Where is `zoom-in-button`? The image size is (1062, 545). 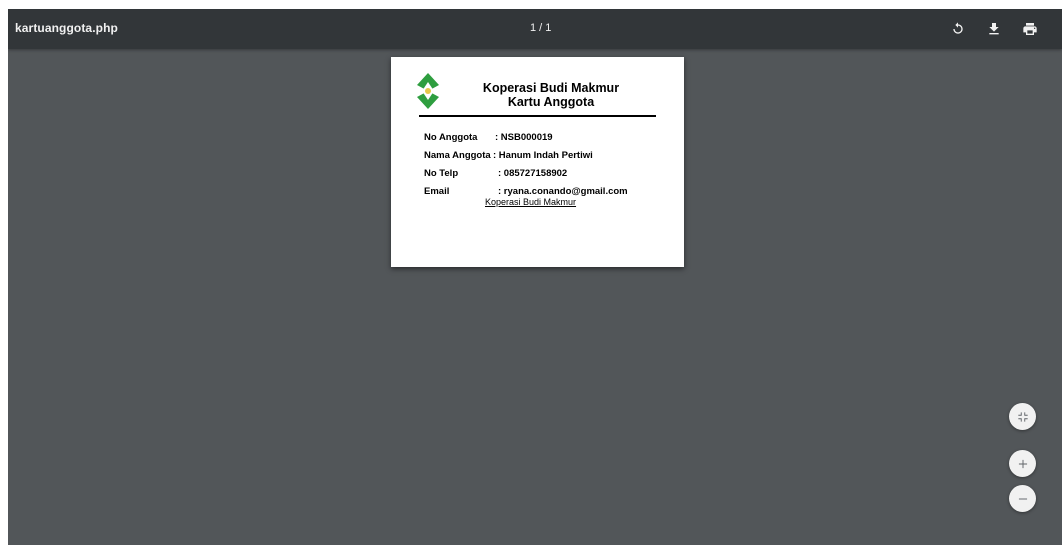 zoom-in-button is located at coordinates (1022, 463).